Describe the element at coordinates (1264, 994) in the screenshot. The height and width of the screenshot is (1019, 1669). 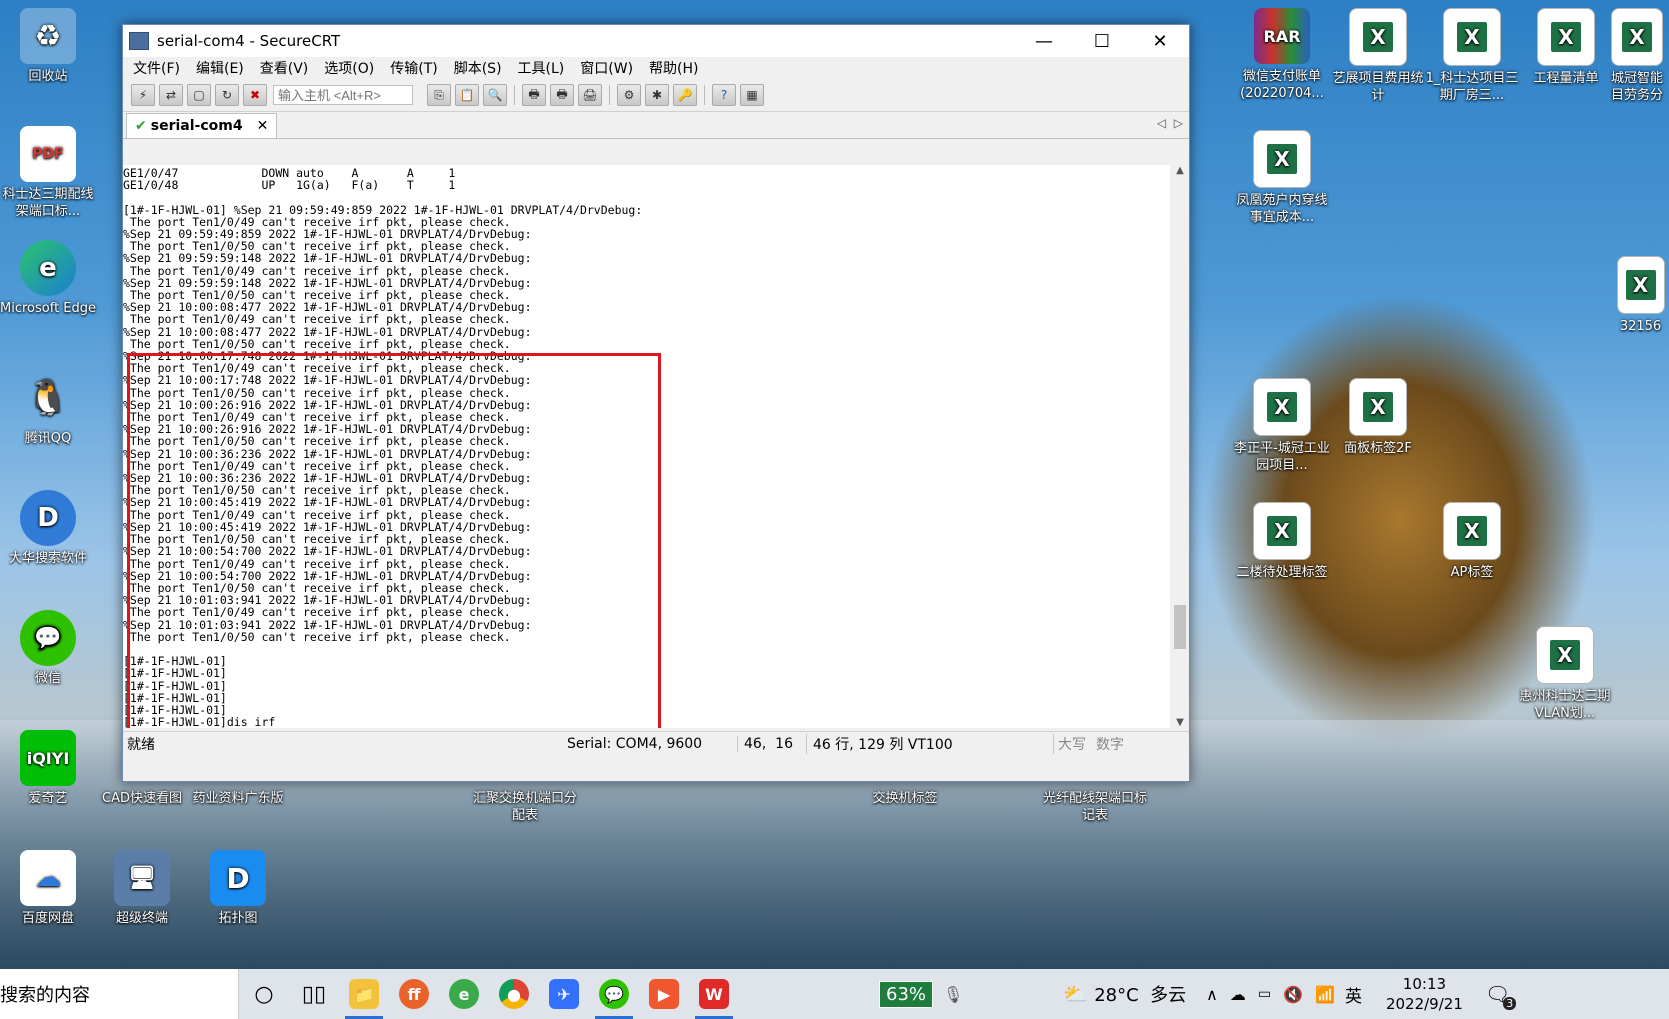
I see `battery-icon: ▭` at that location.